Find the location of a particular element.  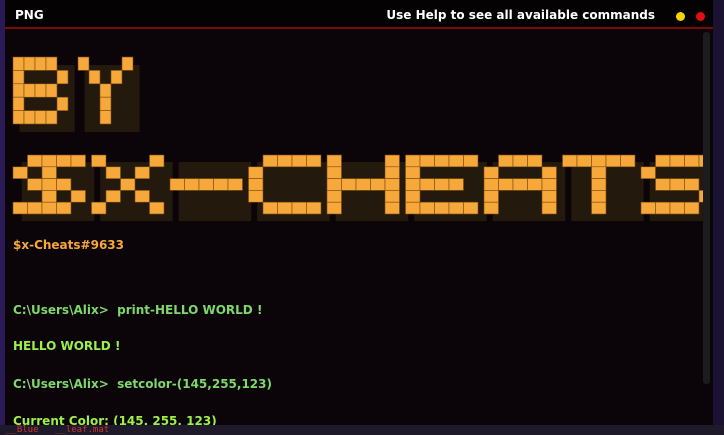

background-strip-right is located at coordinates (718, 217).